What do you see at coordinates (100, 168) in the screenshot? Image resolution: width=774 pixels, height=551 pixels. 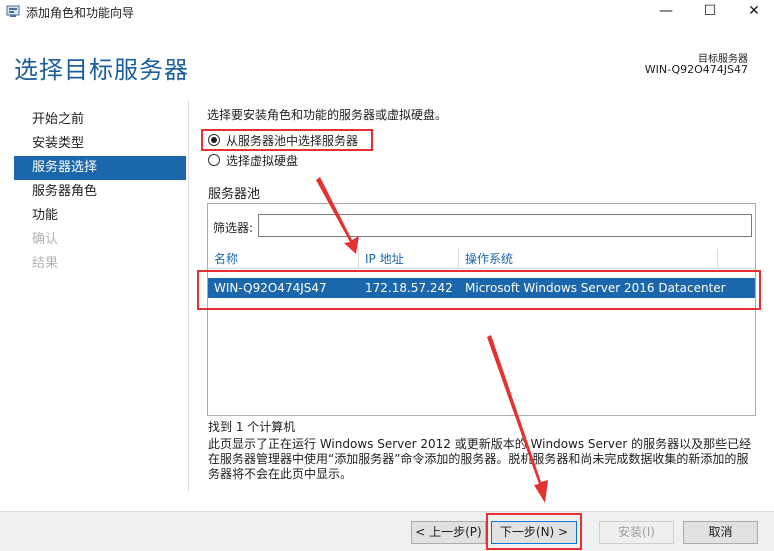 I see `nav-item-server-selection: 服务器选择` at bounding box center [100, 168].